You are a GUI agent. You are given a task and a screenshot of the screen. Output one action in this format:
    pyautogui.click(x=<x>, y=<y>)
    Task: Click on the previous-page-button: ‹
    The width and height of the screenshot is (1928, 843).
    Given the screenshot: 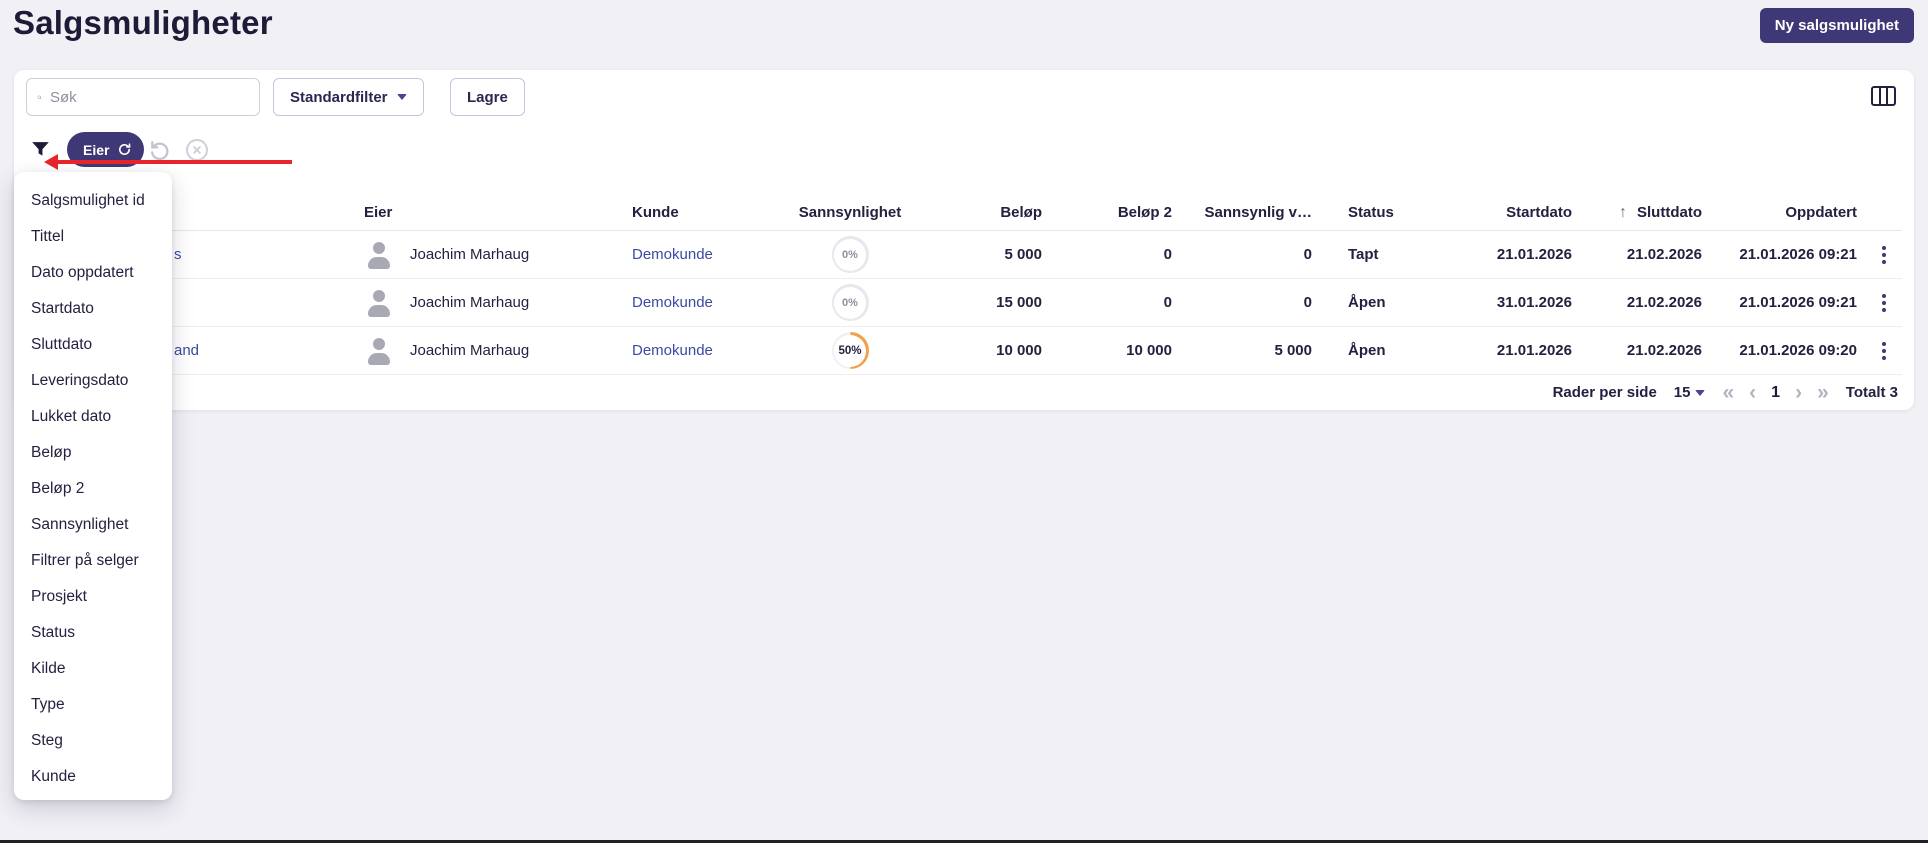 What is the action you would take?
    pyautogui.click(x=1752, y=392)
    